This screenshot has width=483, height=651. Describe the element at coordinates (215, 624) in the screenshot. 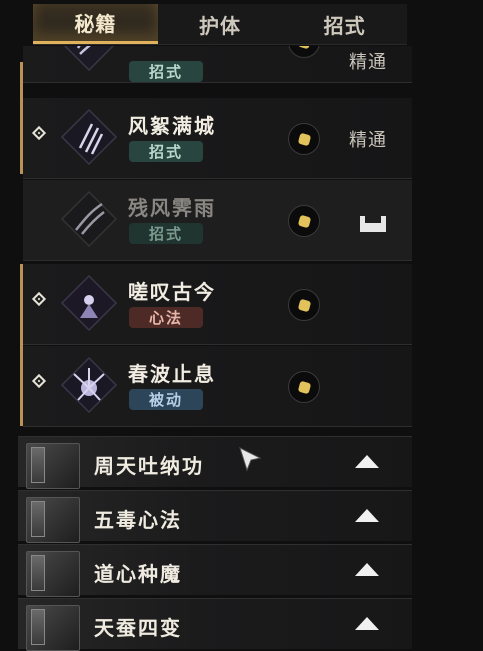

I see `book-header-tiancan: 天蚕四变` at that location.